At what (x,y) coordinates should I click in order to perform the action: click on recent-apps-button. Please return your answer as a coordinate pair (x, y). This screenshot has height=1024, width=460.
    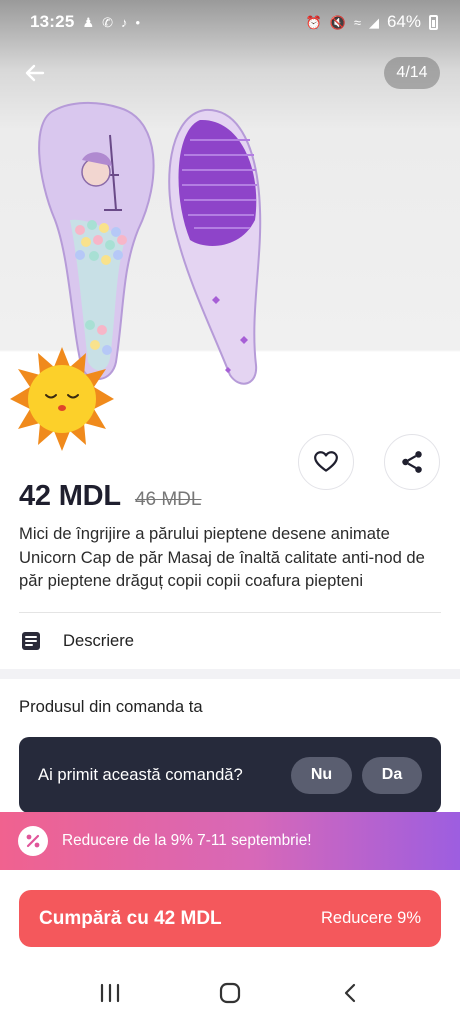
    Looking at the image, I should click on (110, 993).